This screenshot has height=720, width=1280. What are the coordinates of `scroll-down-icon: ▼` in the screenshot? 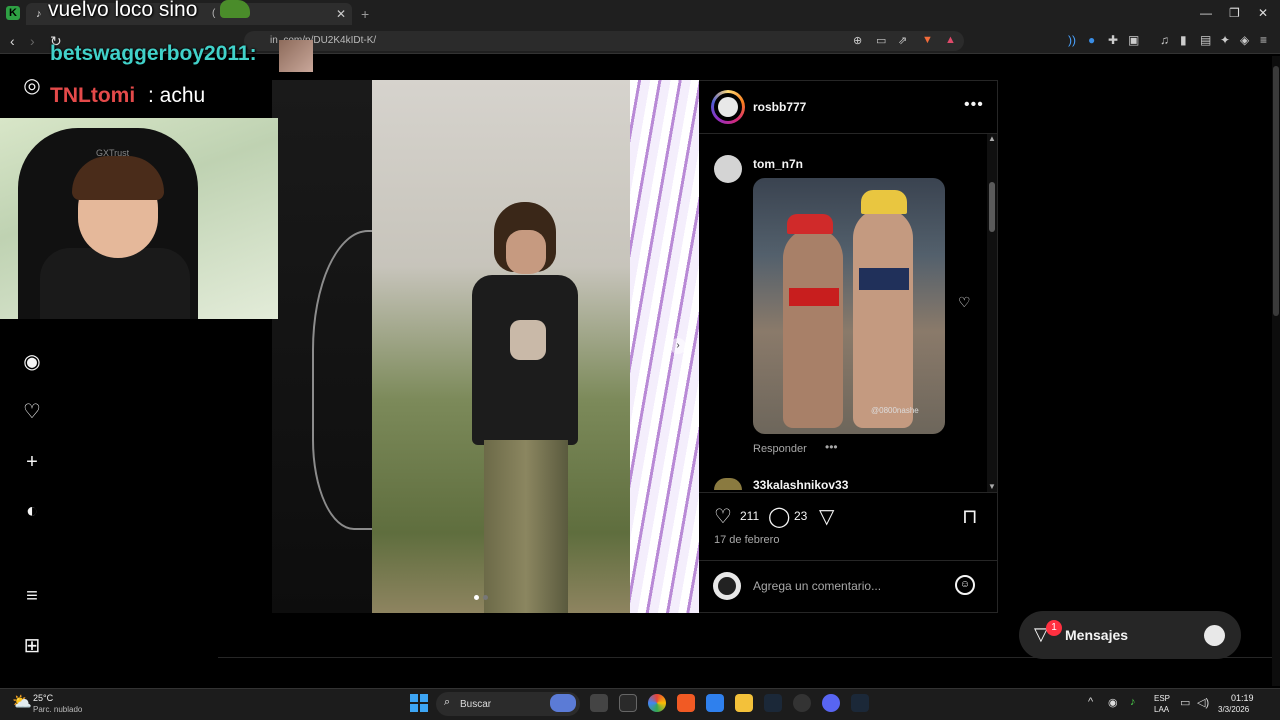 It's located at (992, 486).